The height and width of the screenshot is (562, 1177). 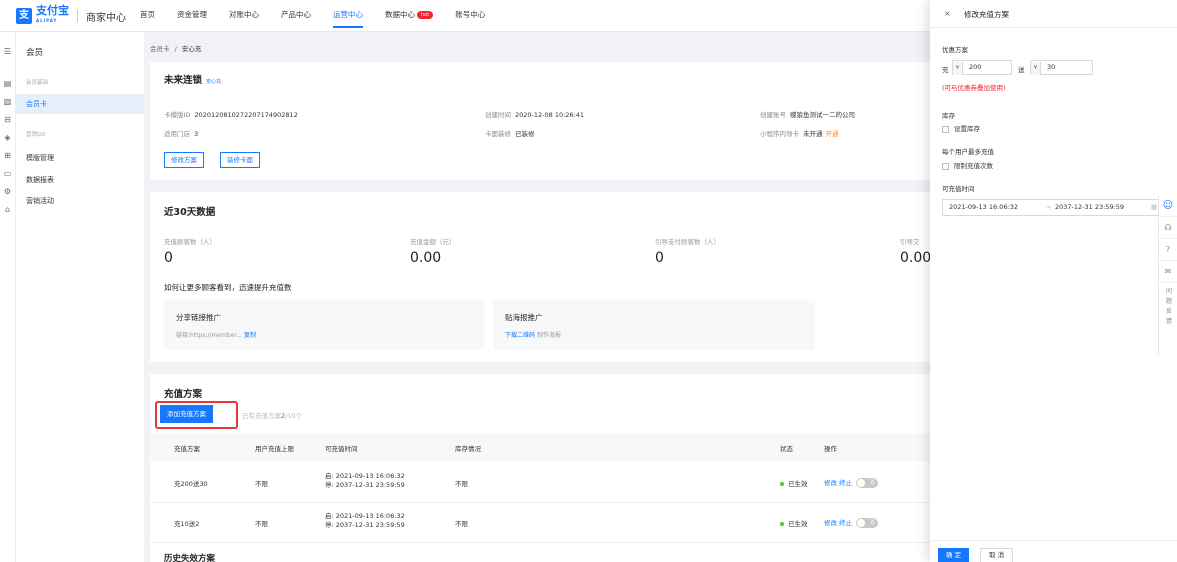 I want to click on cancel-button: 取 消, so click(x=997, y=555).